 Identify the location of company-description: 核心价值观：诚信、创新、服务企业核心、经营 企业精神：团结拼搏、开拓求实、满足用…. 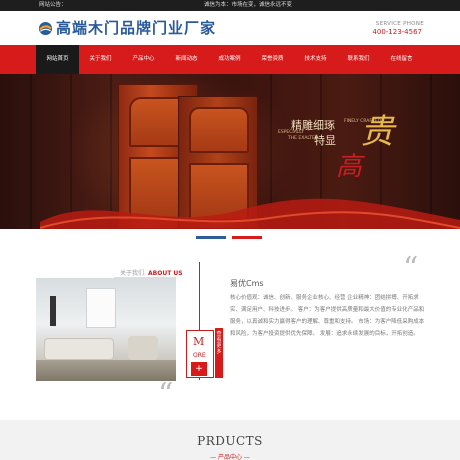
(327, 316).